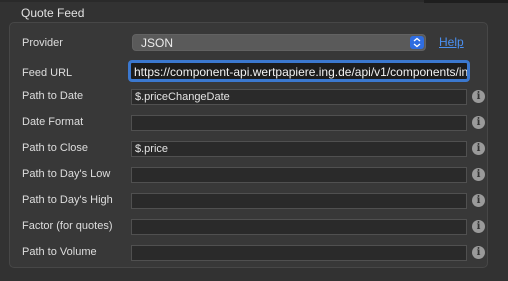 The width and height of the screenshot is (508, 281). Describe the element at coordinates (55, 148) in the screenshot. I see `path-to-close-label: Path to Close` at that location.